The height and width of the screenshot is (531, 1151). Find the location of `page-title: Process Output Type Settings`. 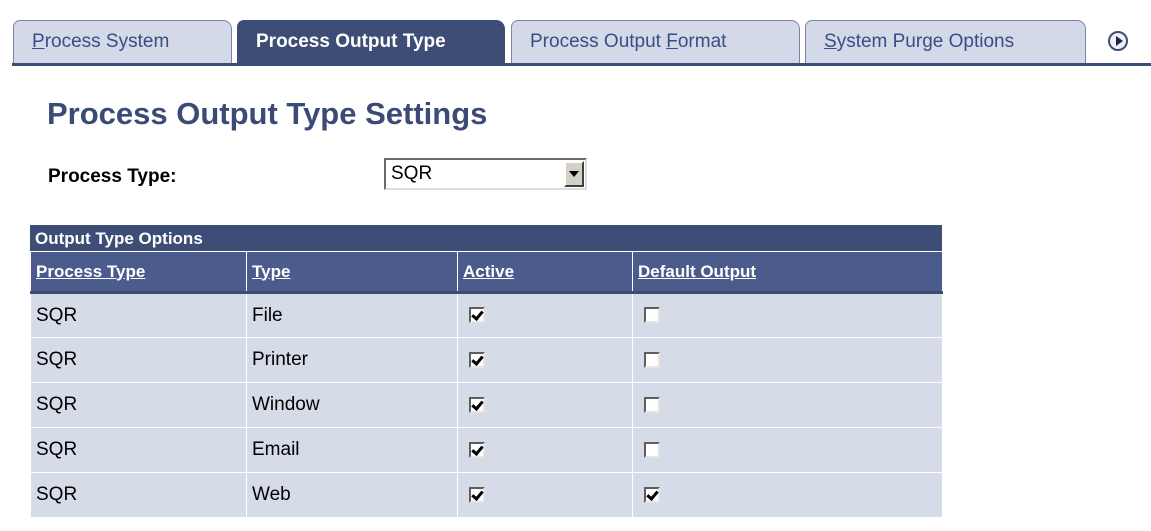

page-title: Process Output Type Settings is located at coordinates (267, 113).